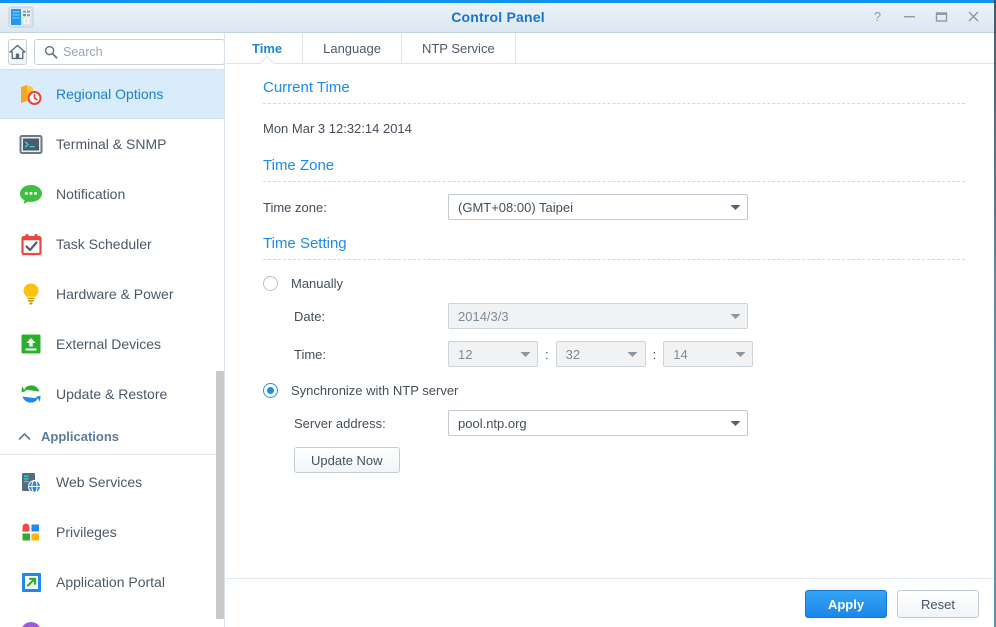 The height and width of the screenshot is (627, 996). What do you see at coordinates (492, 423) in the screenshot?
I see `server-address-value: pool.ntp.org` at bounding box center [492, 423].